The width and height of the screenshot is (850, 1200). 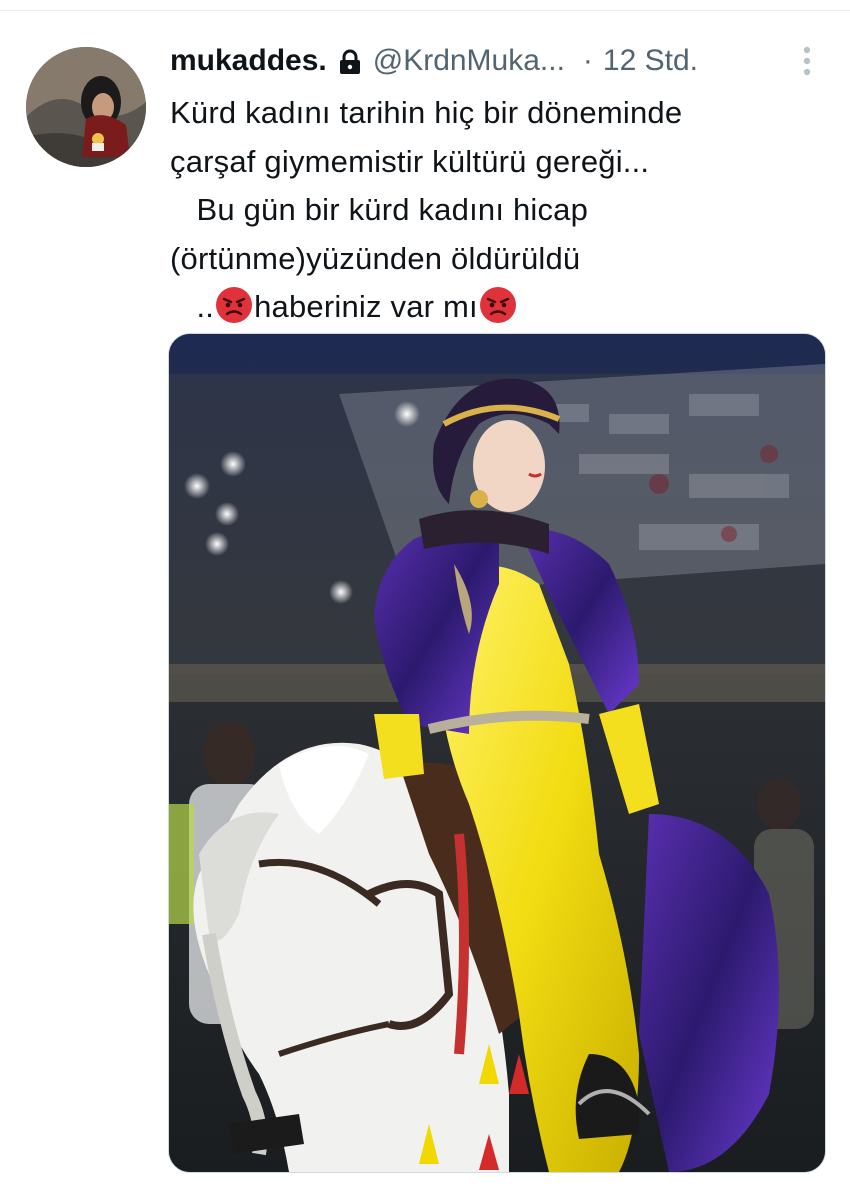 I want to click on avatar, so click(x=86, y=107).